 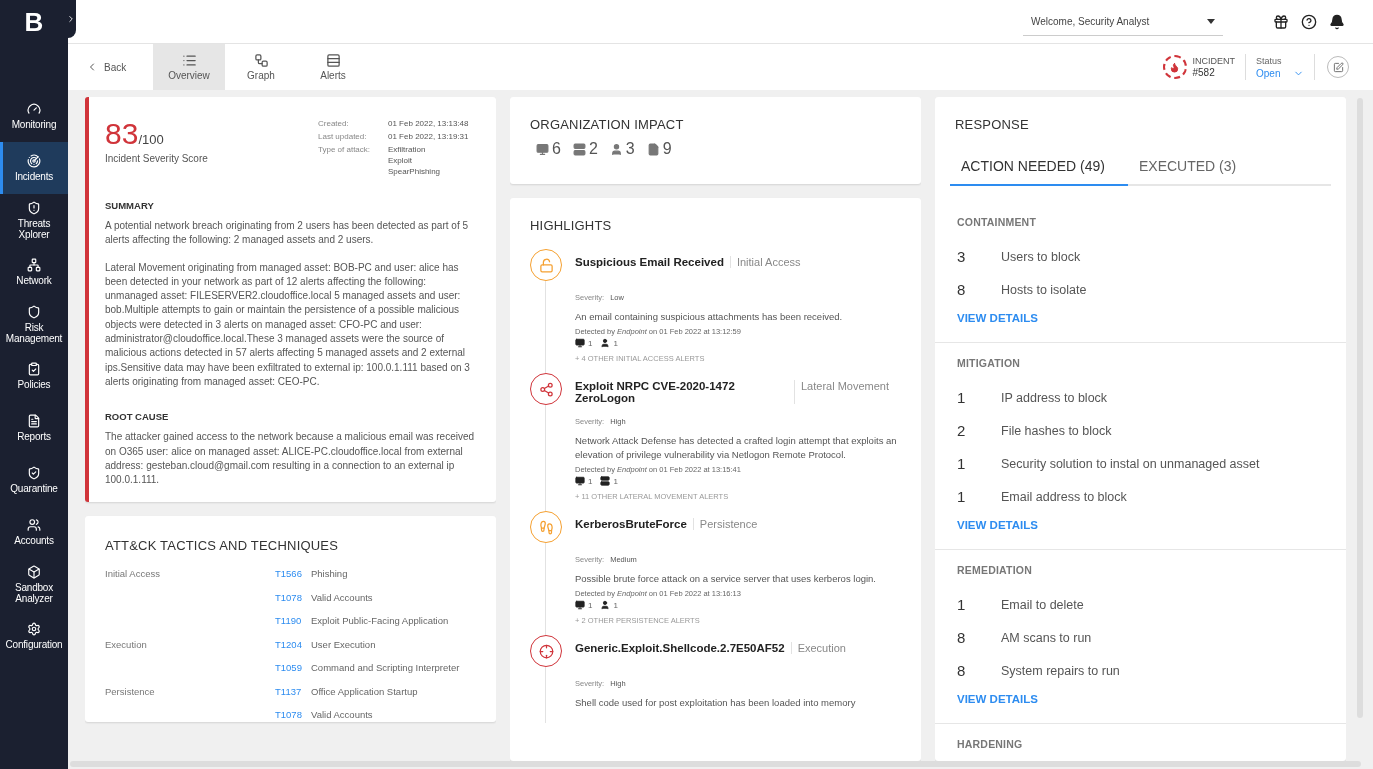 What do you see at coordinates (293, 574) in the screenshot?
I see `technique-id-link: T1566` at bounding box center [293, 574].